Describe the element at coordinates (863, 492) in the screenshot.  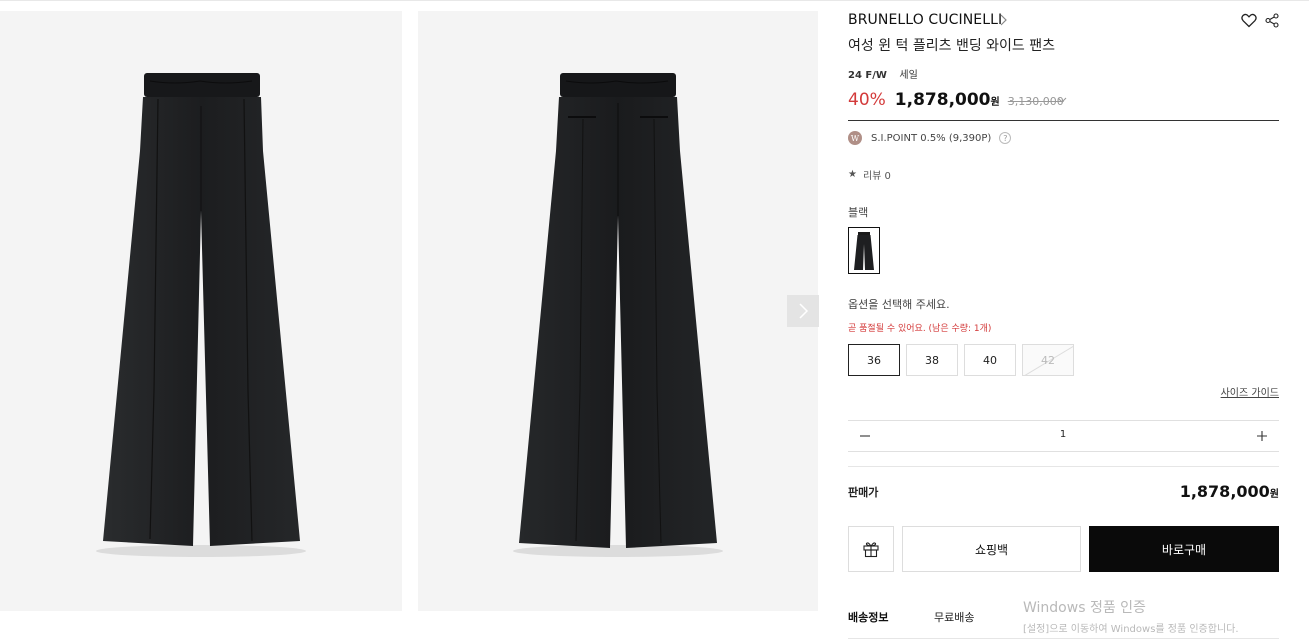
I see `total-price-label: 판매가` at that location.